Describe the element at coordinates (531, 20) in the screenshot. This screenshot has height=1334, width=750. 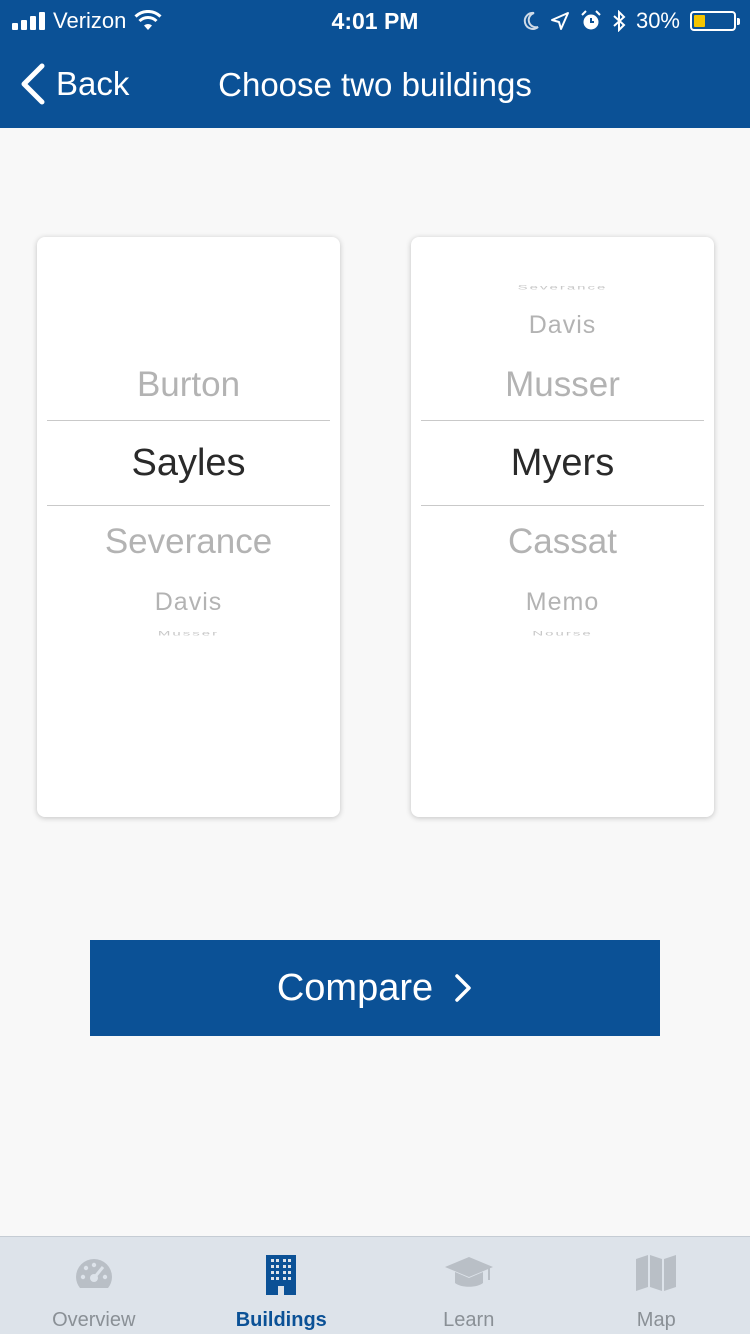
I see `moon-icon` at that location.